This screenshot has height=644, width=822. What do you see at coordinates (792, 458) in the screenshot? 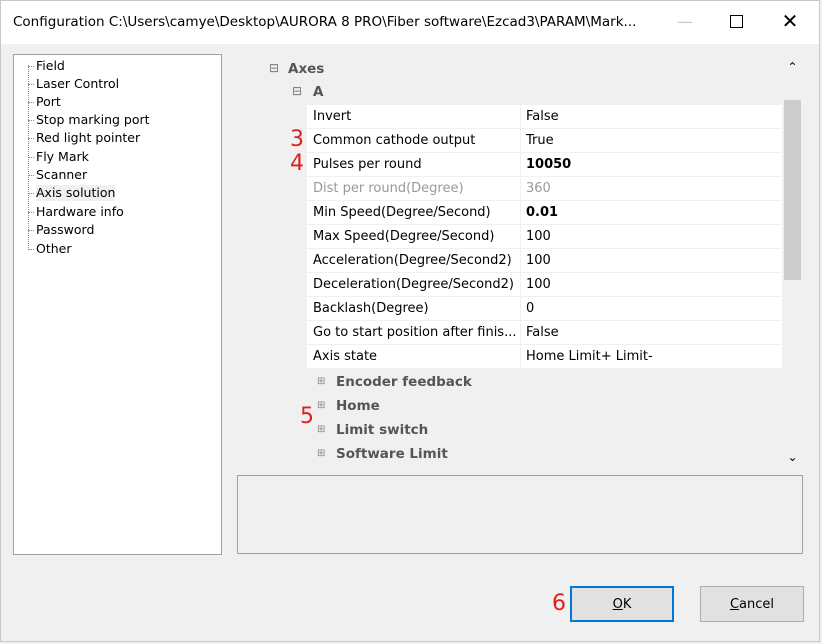
I see `scroll-down-icon: ⌄` at bounding box center [792, 458].